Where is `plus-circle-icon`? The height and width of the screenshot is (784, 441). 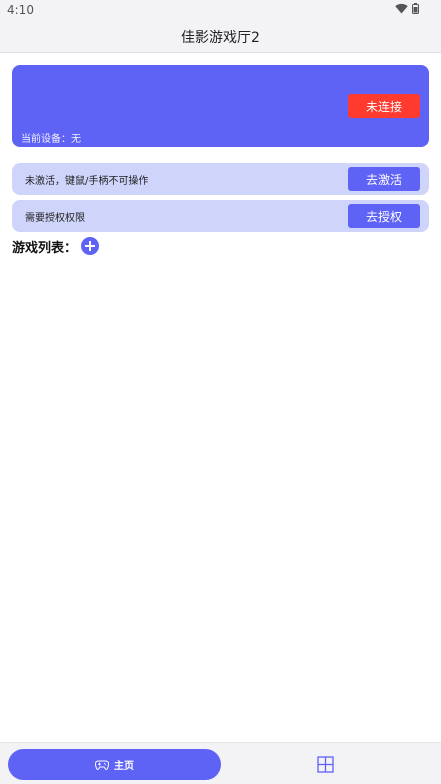 plus-circle-icon is located at coordinates (90, 246).